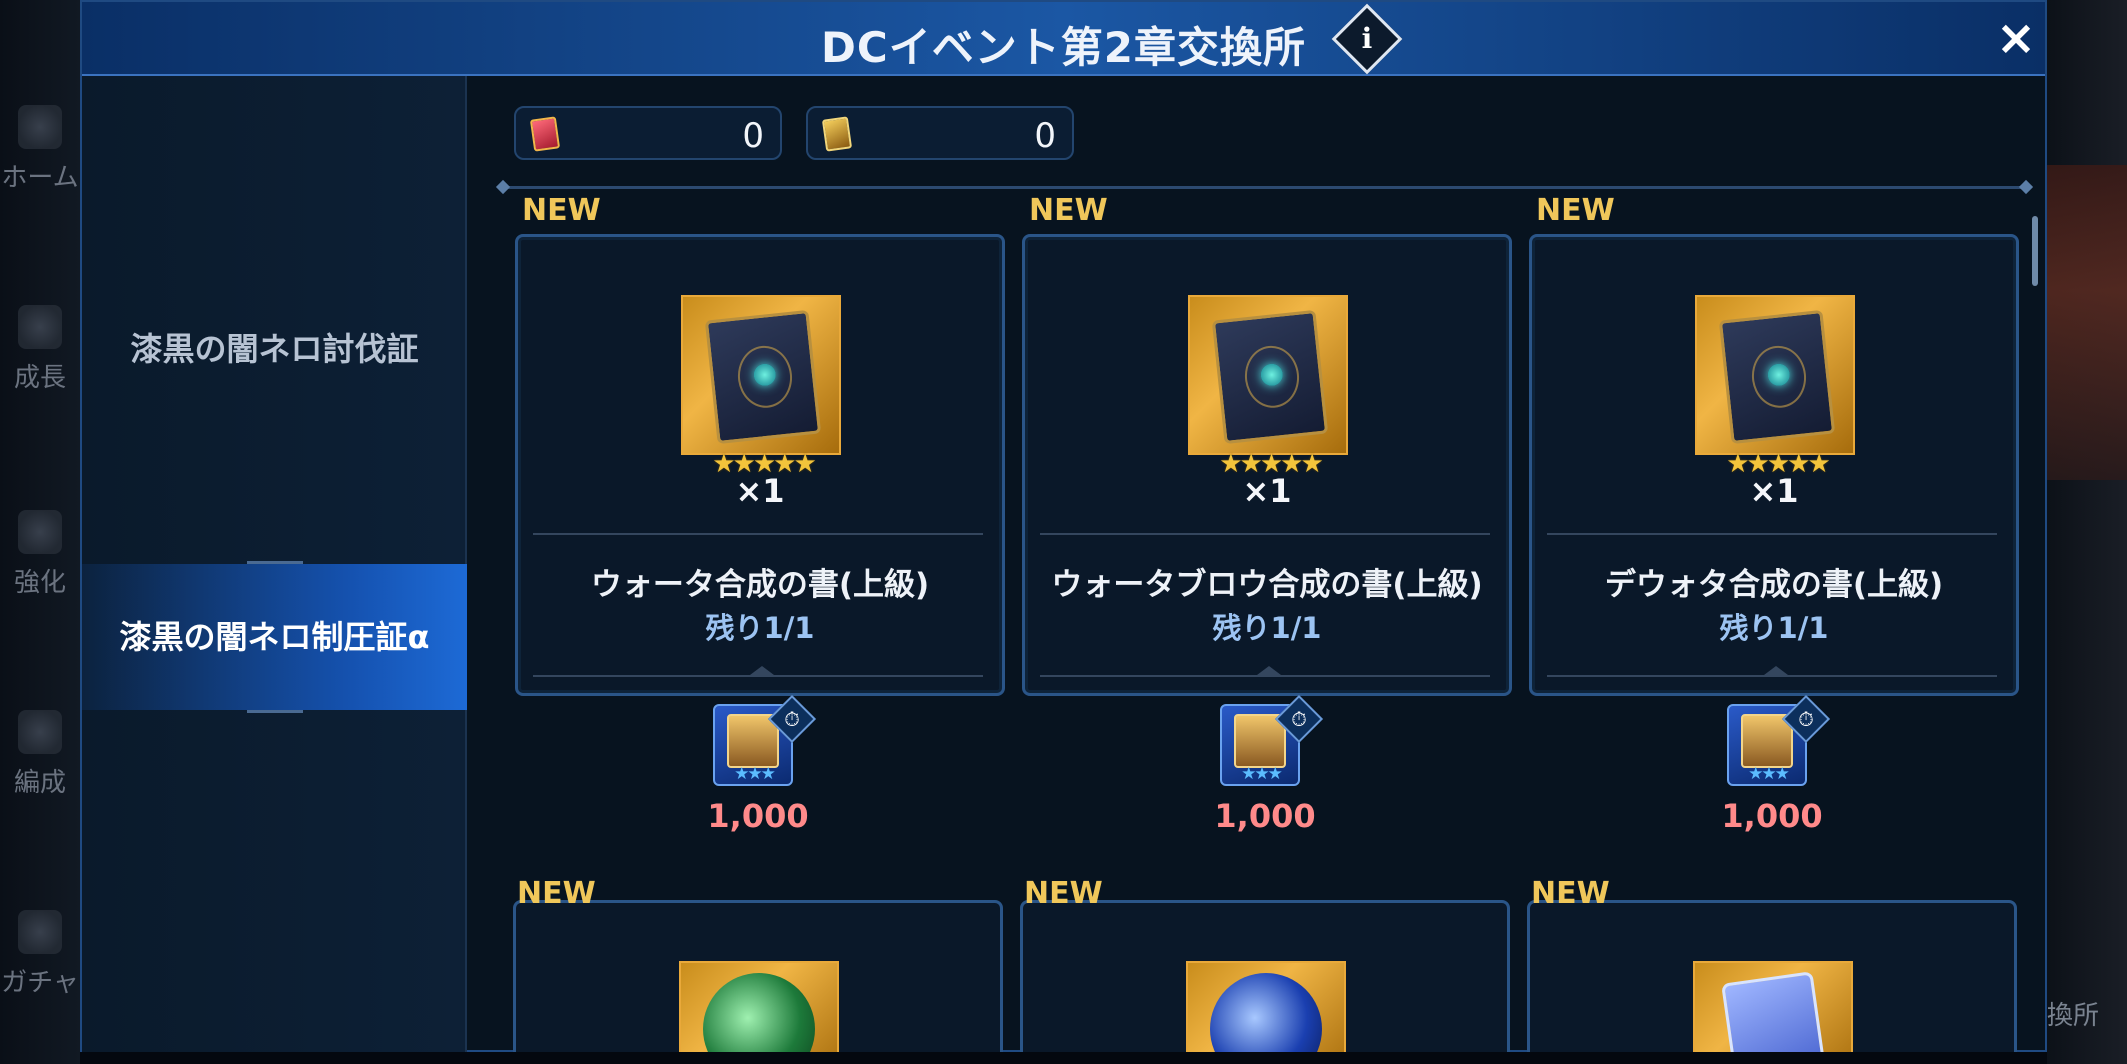  Describe the element at coordinates (1264, 187) in the screenshot. I see `header-divider` at that location.